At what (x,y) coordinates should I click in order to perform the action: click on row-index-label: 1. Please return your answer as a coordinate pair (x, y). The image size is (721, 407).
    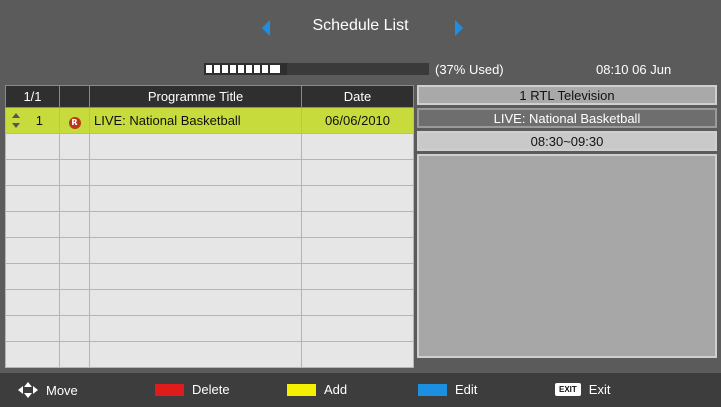
    Looking at the image, I should click on (39, 120).